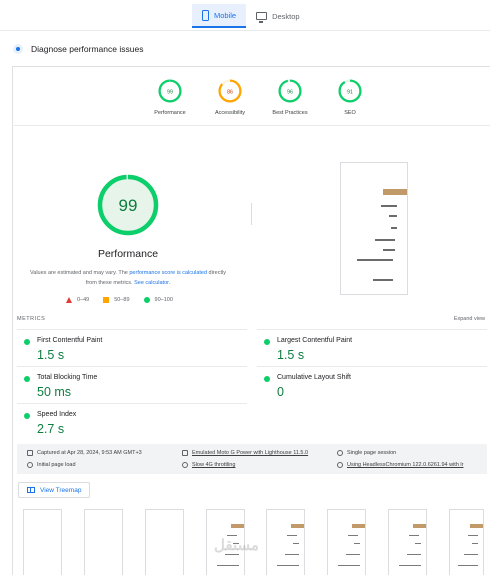 This screenshot has height=575, width=490. I want to click on device-tabs: Mobile Desktop, so click(251, 16).